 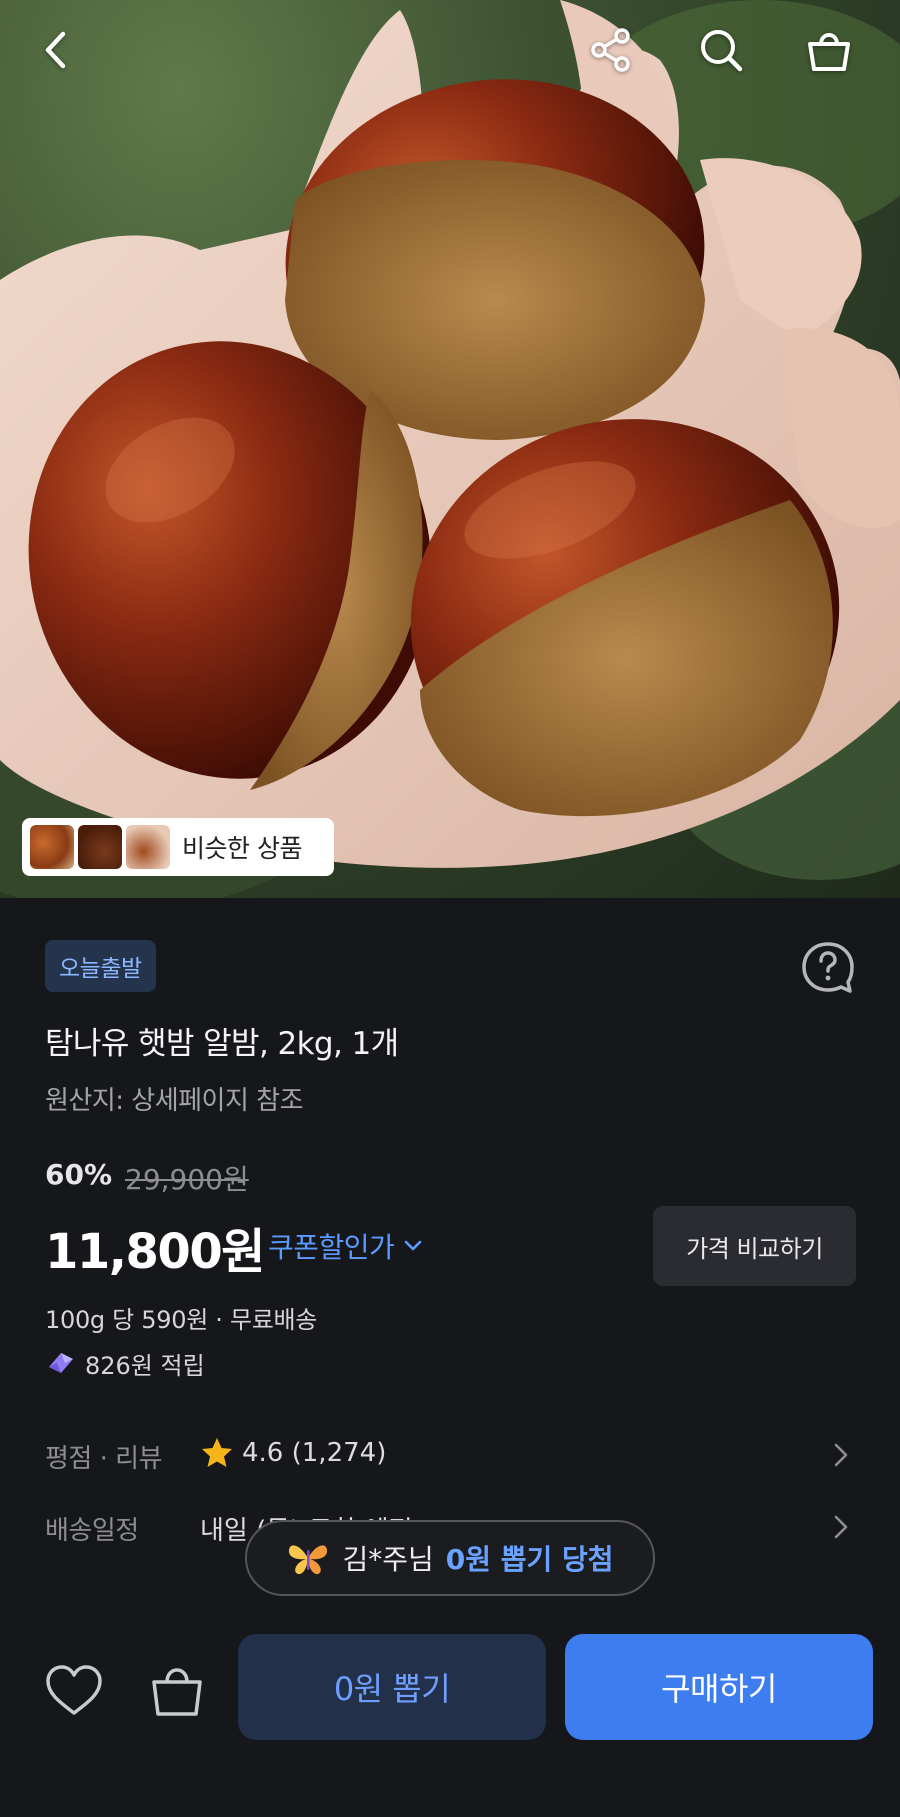 I want to click on add-to-cart-button, so click(x=177, y=1689).